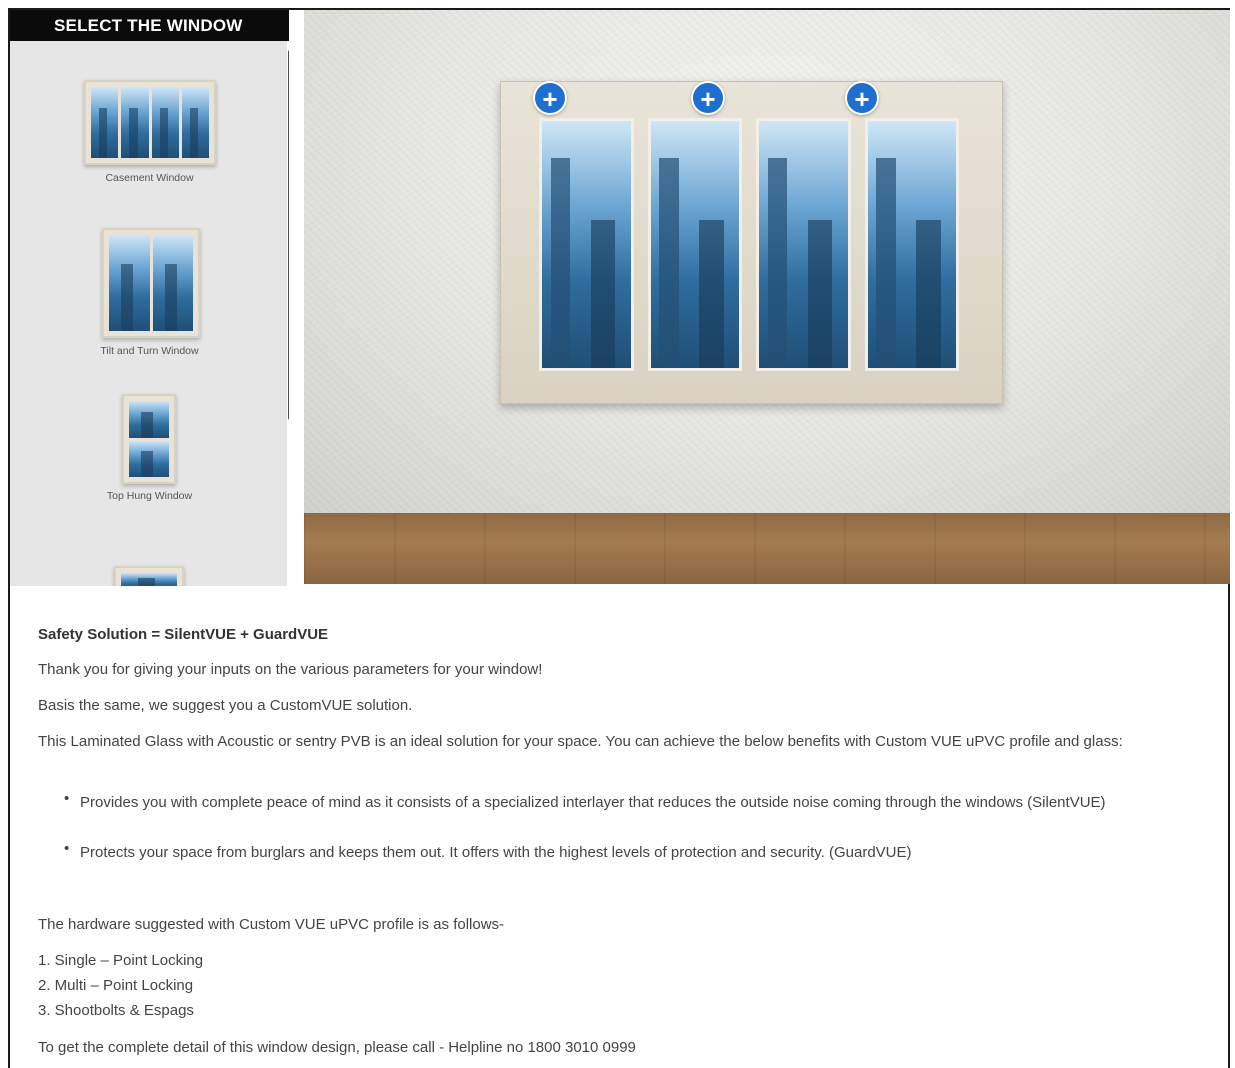 The width and height of the screenshot is (1235, 1068). I want to click on sidebar-header: SELECT THE WINDOW, so click(149, 25).